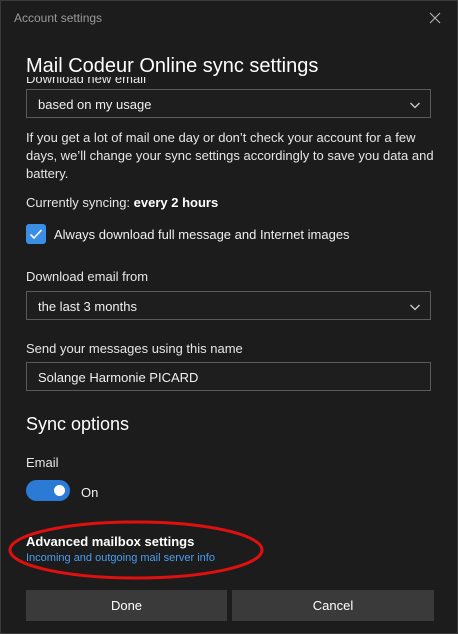 Image resolution: width=458 pixels, height=634 pixels. Describe the element at coordinates (78, 424) in the screenshot. I see `sync-options-title: Sync options` at that location.